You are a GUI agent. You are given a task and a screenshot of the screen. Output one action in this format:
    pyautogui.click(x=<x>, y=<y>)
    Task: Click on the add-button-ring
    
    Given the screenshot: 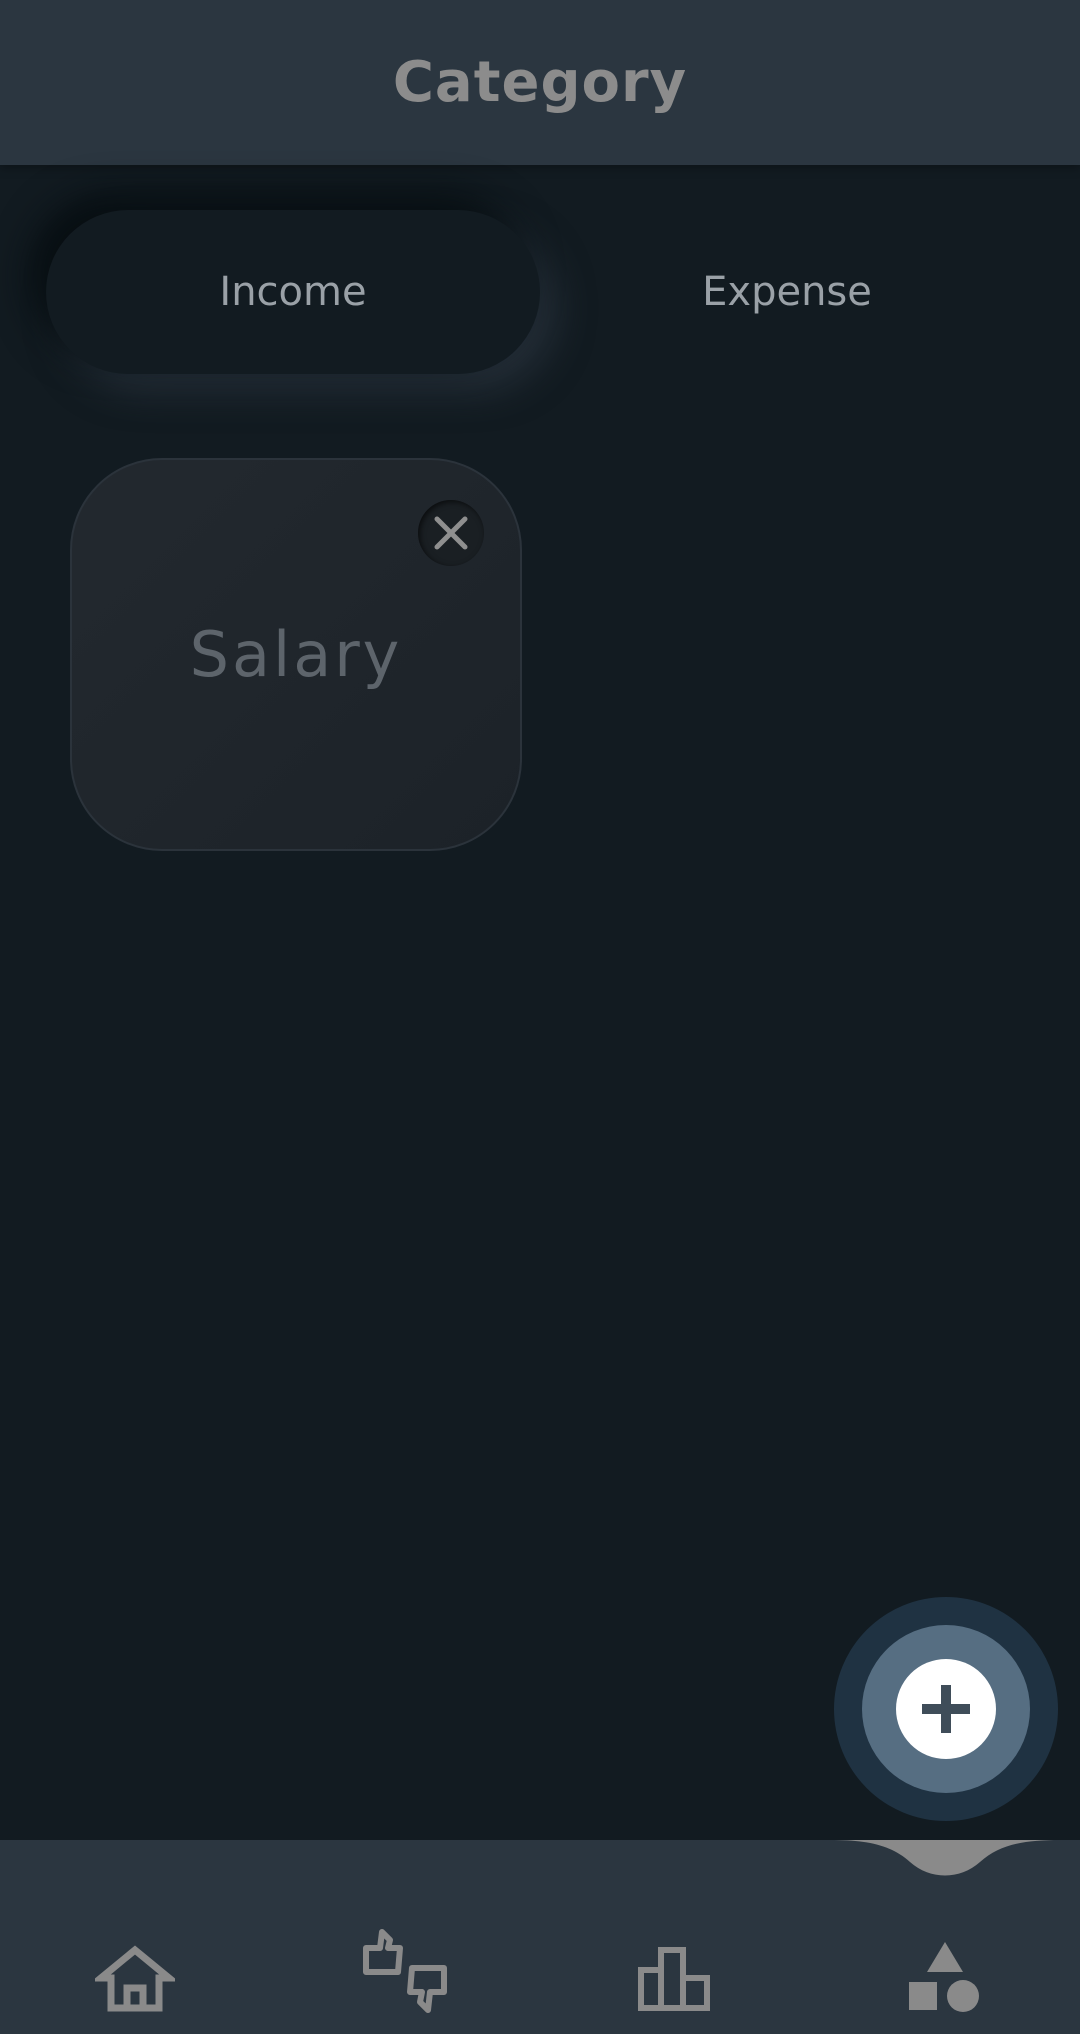 What is the action you would take?
    pyautogui.click(x=946, y=1709)
    